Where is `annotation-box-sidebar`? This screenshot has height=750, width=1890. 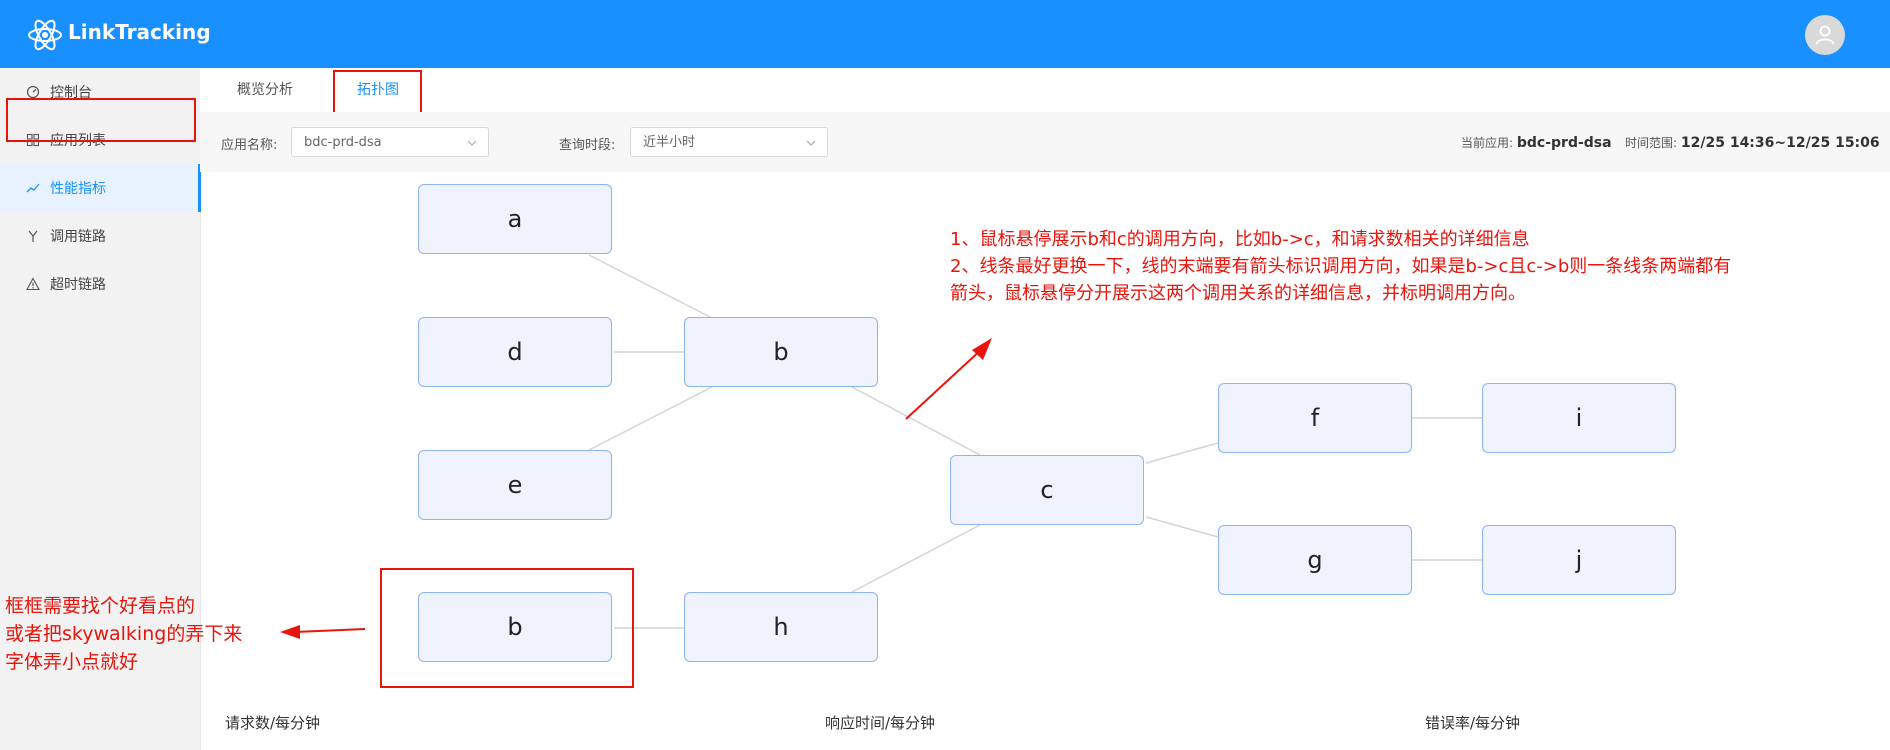 annotation-box-sidebar is located at coordinates (101, 120).